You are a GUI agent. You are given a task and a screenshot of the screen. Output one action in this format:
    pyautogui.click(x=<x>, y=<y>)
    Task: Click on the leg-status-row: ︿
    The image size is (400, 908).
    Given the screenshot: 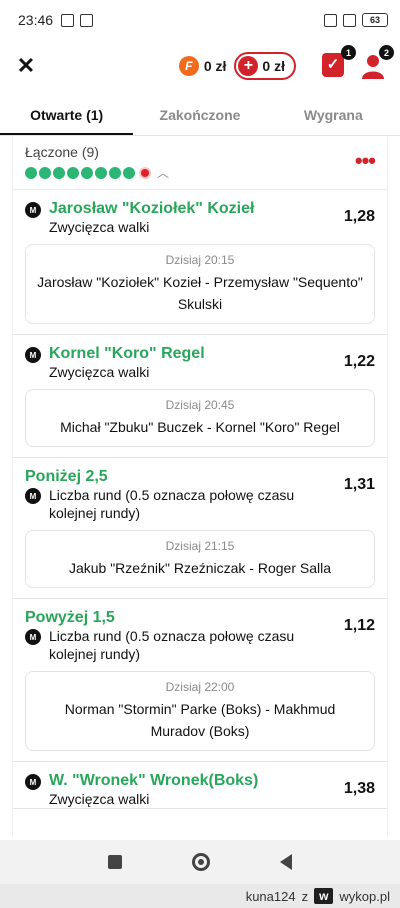 What is the action you would take?
    pyautogui.click(x=200, y=172)
    